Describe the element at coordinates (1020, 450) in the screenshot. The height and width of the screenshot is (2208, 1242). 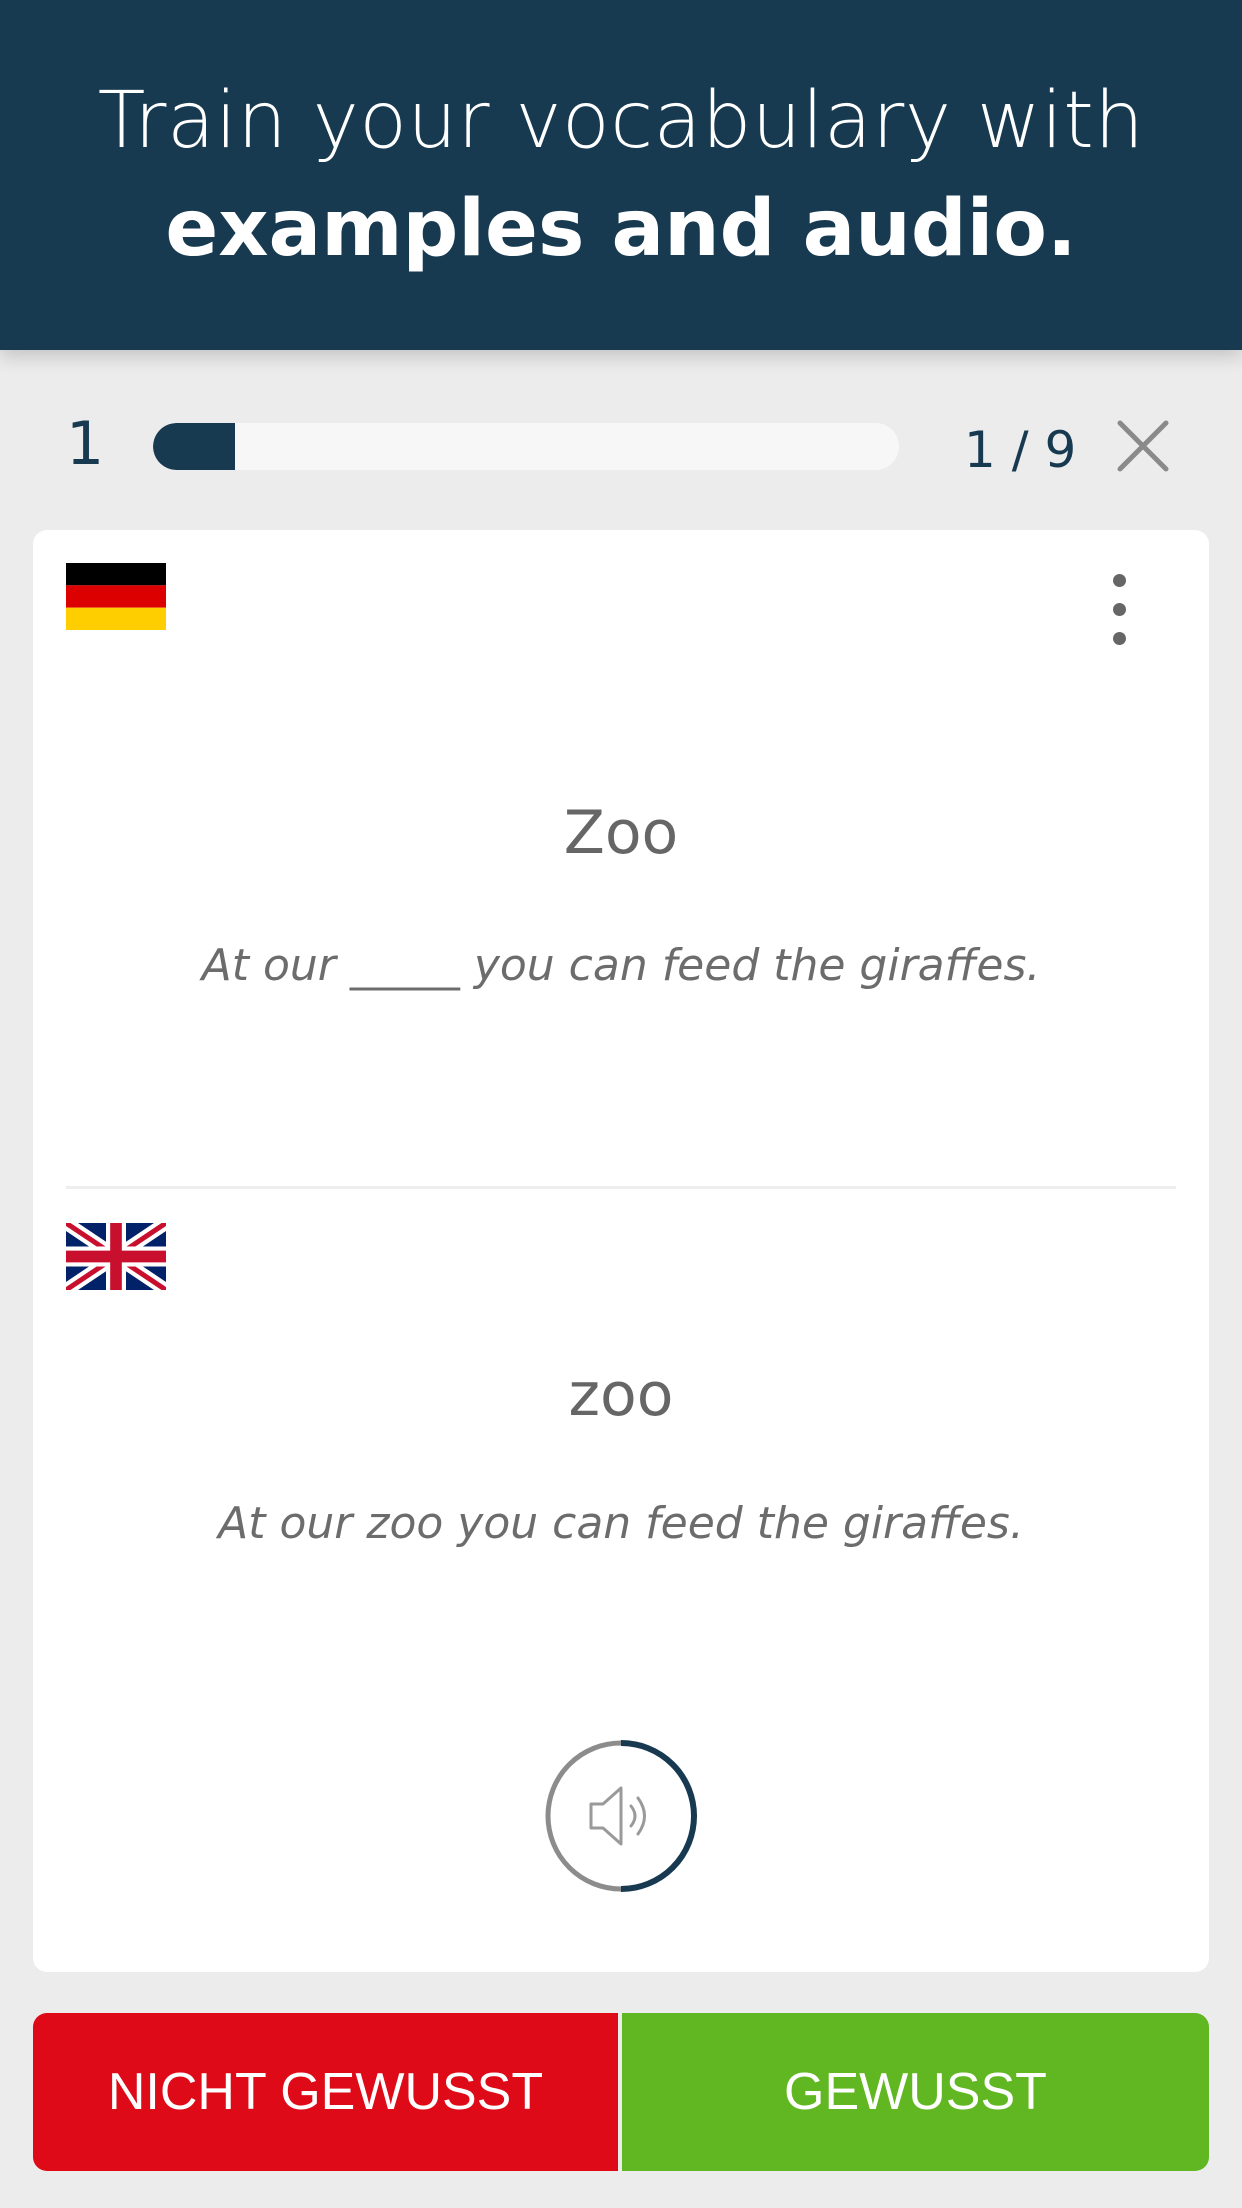
I see `progress-counter: 1 / 9` at that location.